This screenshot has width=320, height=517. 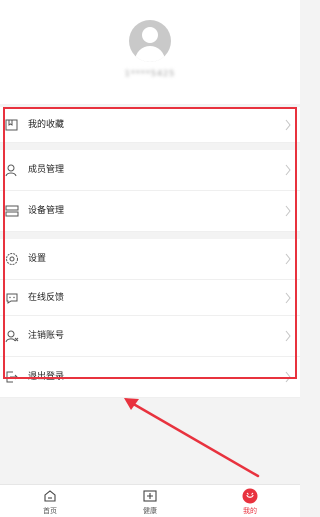 What do you see at coordinates (150, 73) in the screenshot?
I see `username: 1****5425` at bounding box center [150, 73].